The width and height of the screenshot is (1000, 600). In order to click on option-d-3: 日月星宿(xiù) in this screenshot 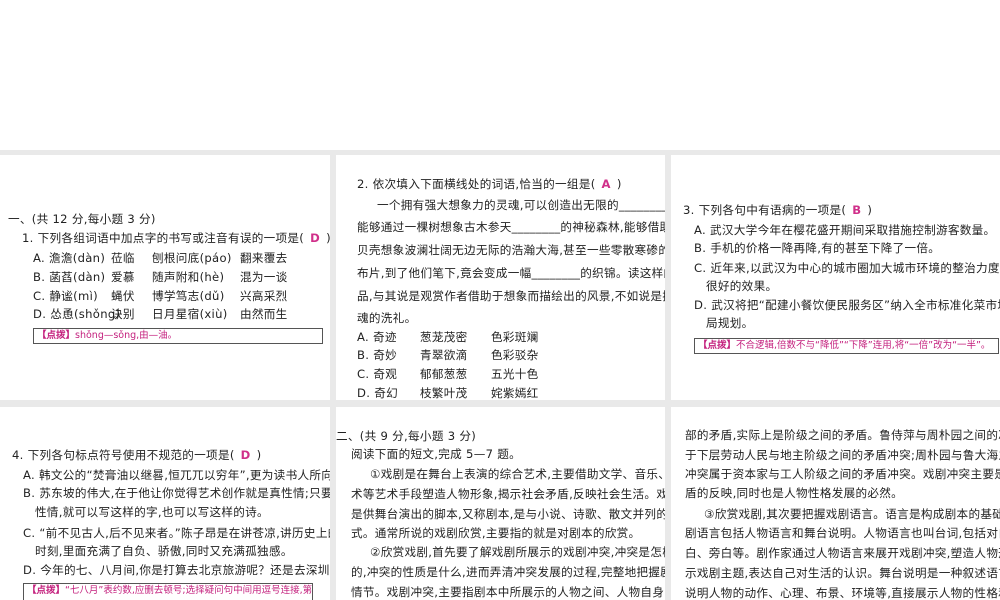, I will do `click(190, 314)`.